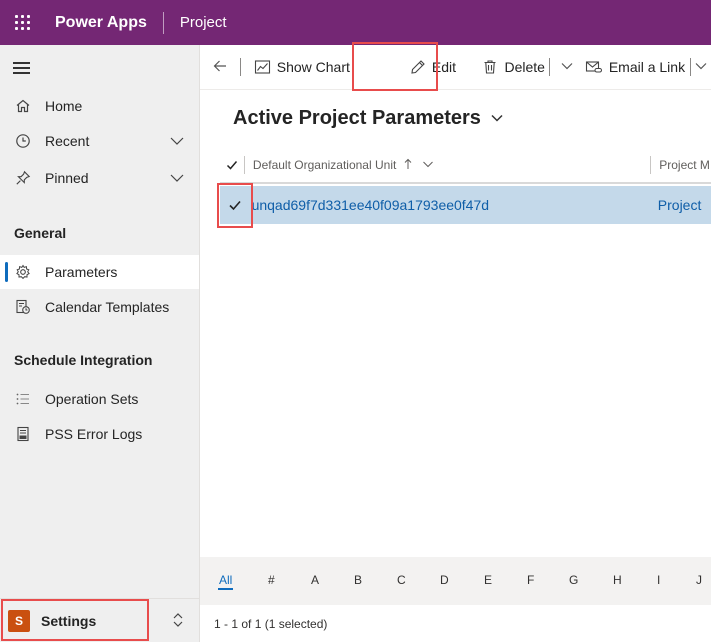 This screenshot has height=642, width=711. I want to click on email-more-button, so click(701, 67).